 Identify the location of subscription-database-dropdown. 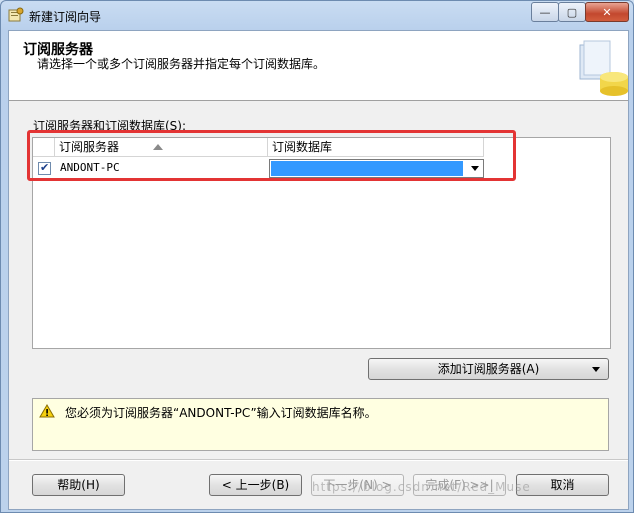
(376, 168).